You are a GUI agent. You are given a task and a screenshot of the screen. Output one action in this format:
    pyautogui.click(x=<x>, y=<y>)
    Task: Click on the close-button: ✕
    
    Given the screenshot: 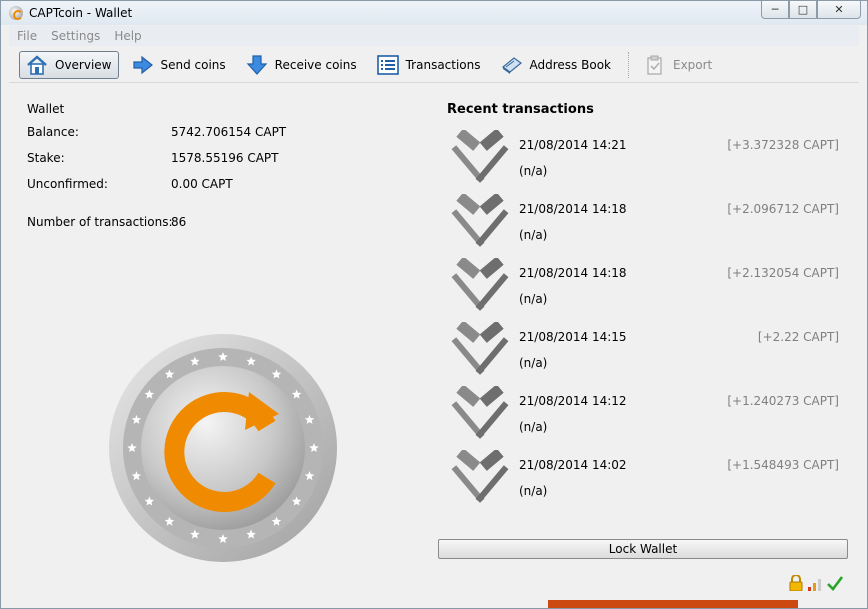 What is the action you would take?
    pyautogui.click(x=839, y=10)
    